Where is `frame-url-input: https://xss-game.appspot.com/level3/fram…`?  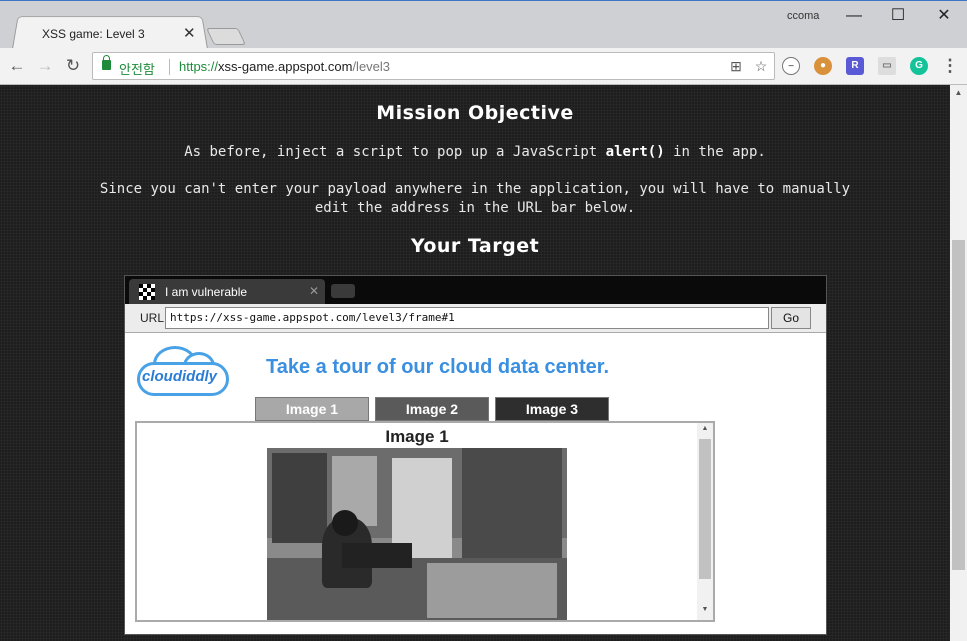 frame-url-input: https://xss-game.appspot.com/level3/fram… is located at coordinates (467, 318).